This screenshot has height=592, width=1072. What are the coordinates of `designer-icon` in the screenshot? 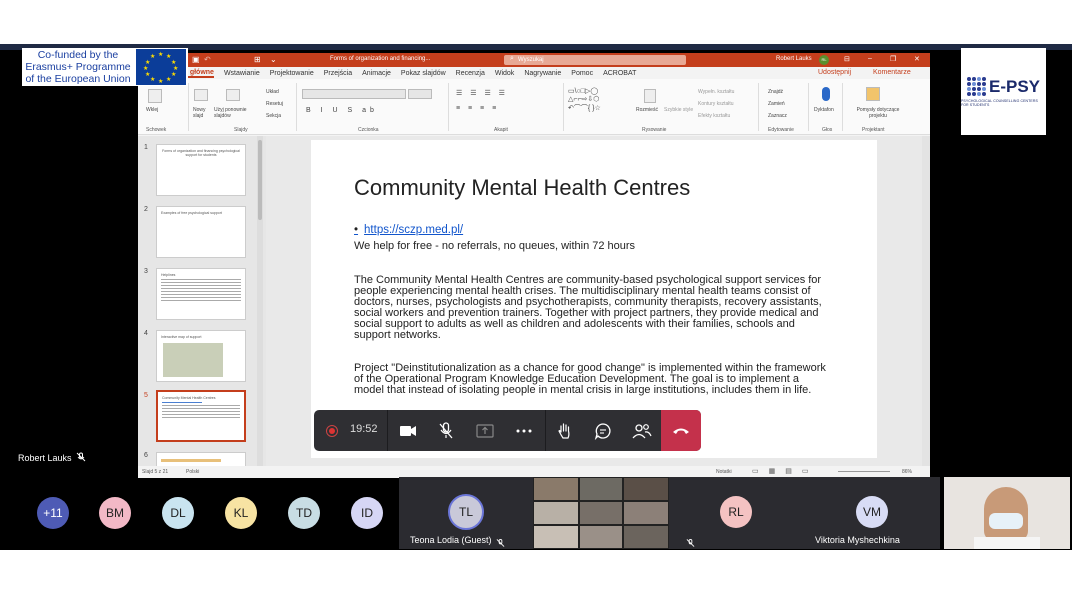 It's located at (873, 94).